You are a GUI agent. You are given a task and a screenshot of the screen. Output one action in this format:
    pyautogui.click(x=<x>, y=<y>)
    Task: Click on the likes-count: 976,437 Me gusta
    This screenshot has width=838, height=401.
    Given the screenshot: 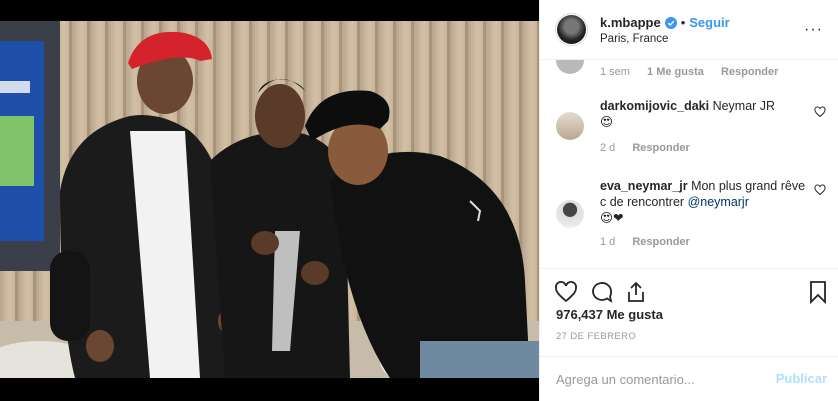 What is the action you would take?
    pyautogui.click(x=609, y=314)
    